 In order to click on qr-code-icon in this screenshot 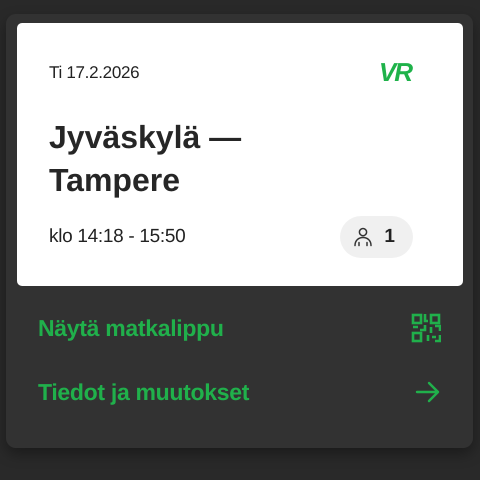, I will do `click(426, 328)`.